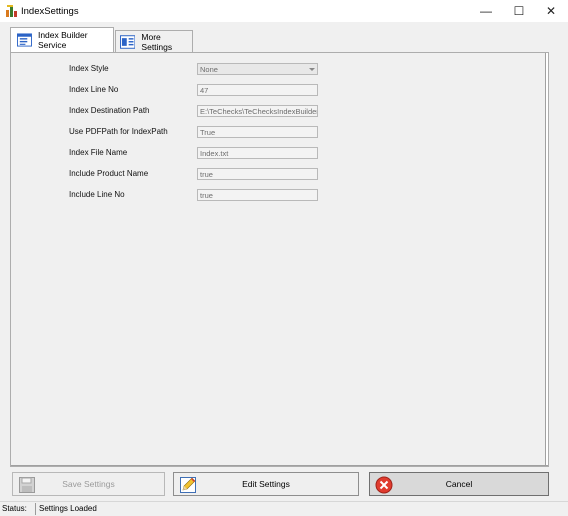  I want to click on status-label: Status:, so click(14, 508).